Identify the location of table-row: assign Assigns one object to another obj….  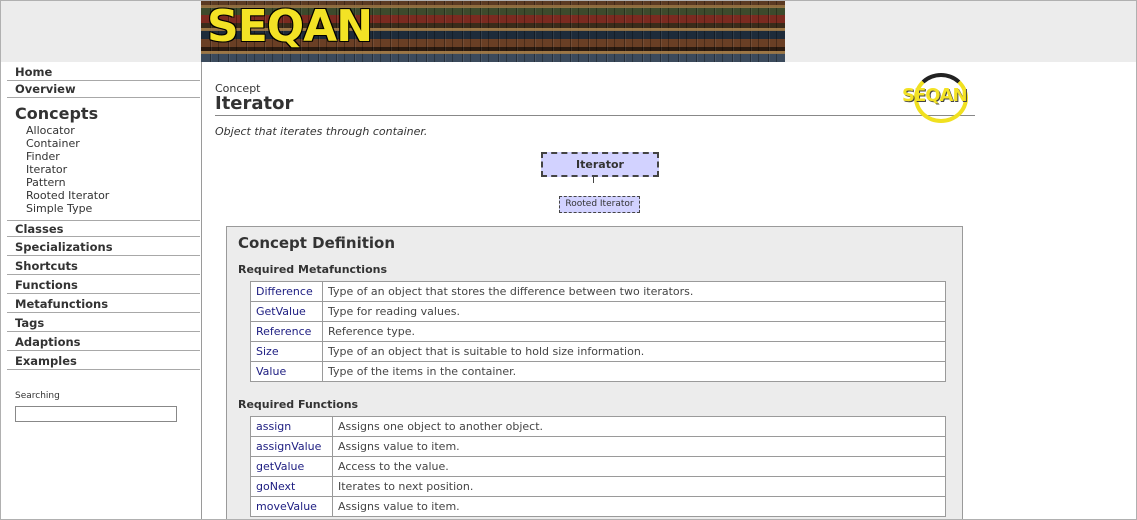
(598, 426).